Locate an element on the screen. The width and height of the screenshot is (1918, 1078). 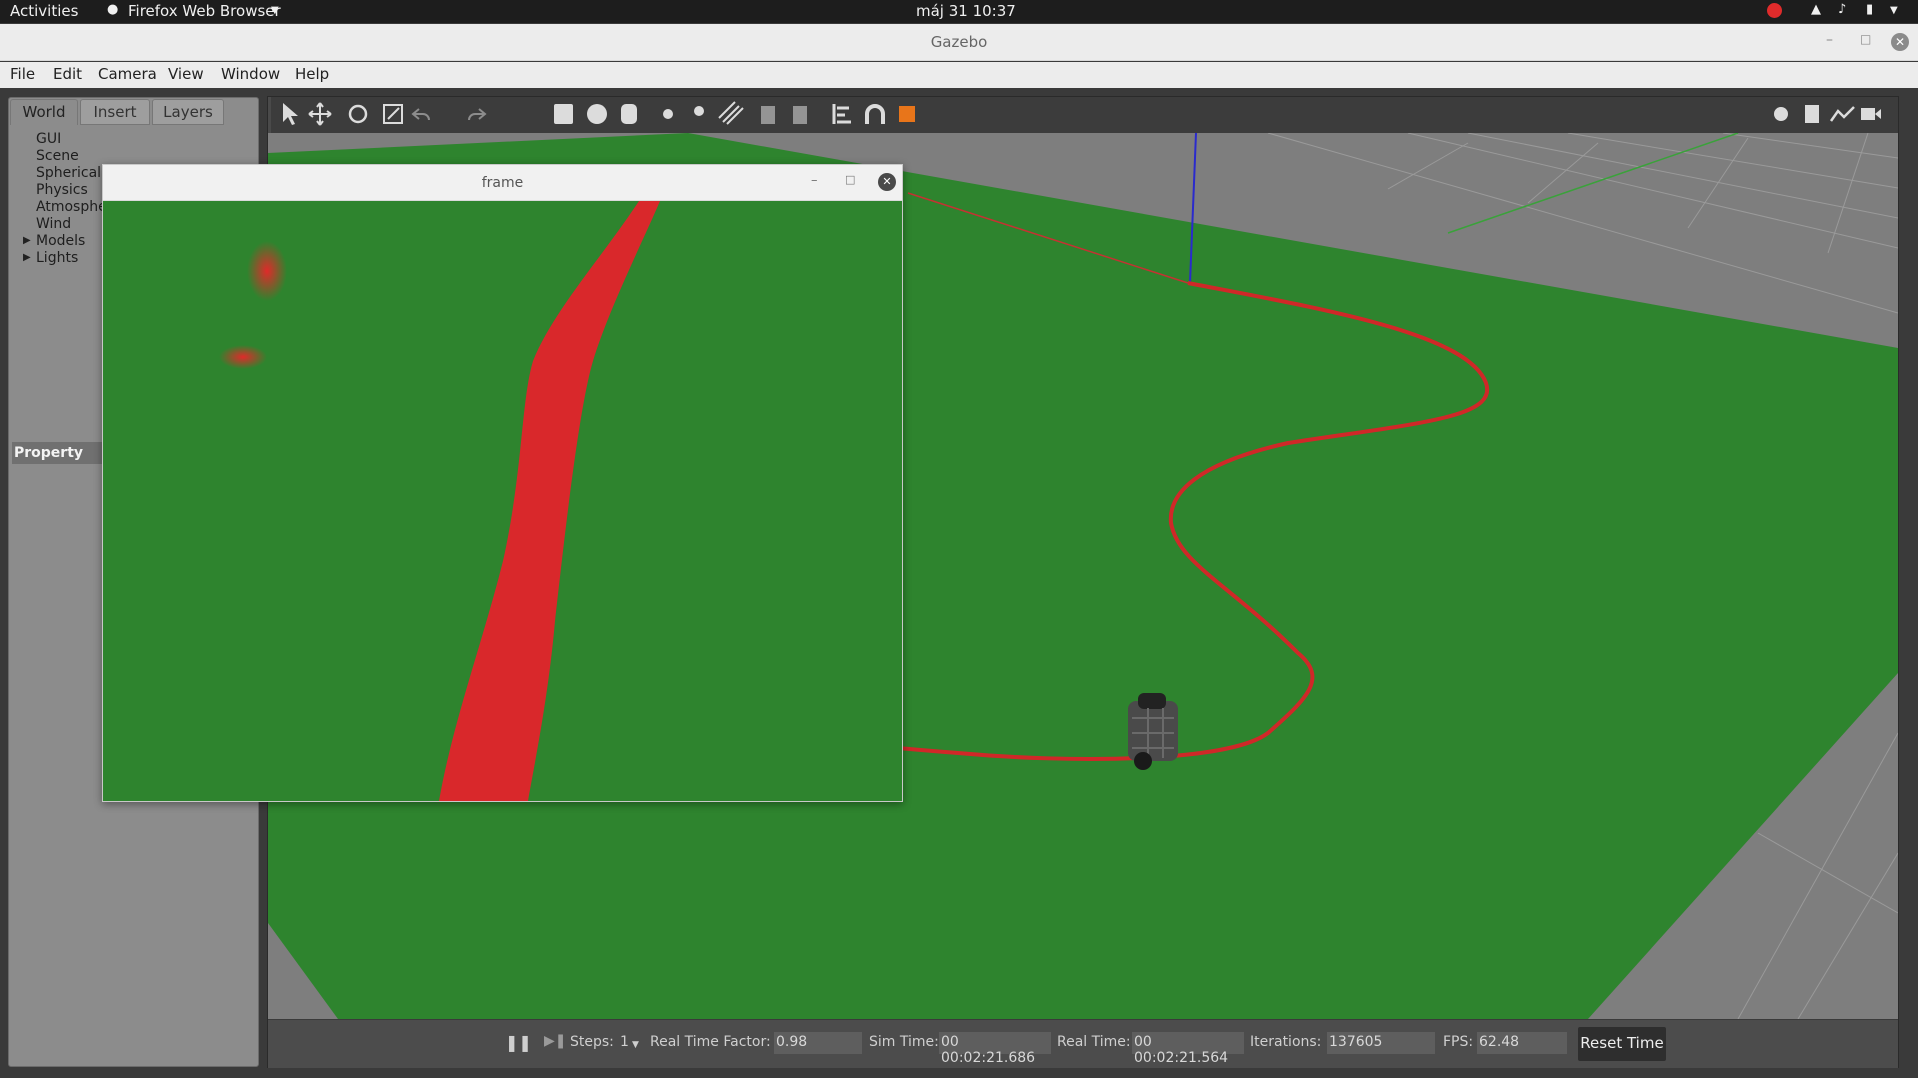
tab-insert: Insert is located at coordinates (115, 112).